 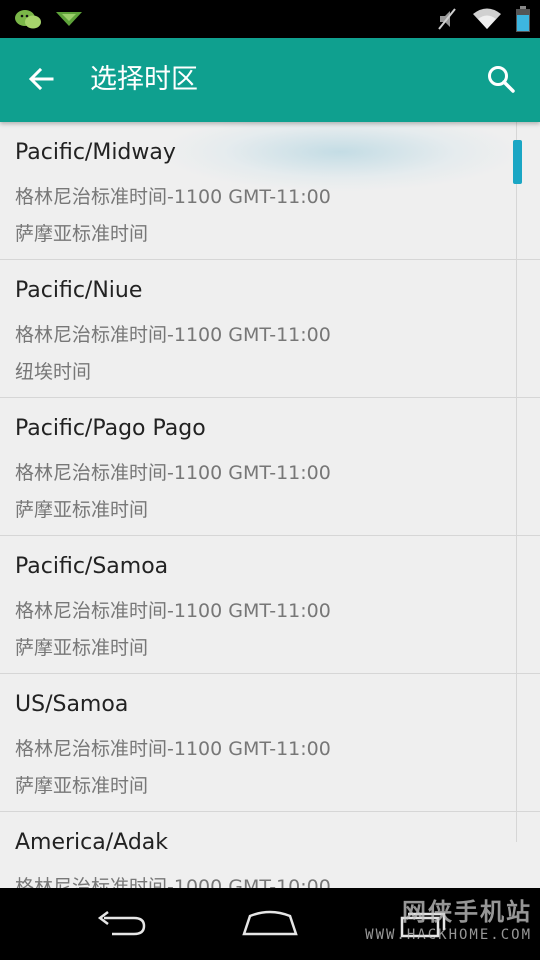 I want to click on timezone-name: Pacific/Samoa, so click(x=92, y=566).